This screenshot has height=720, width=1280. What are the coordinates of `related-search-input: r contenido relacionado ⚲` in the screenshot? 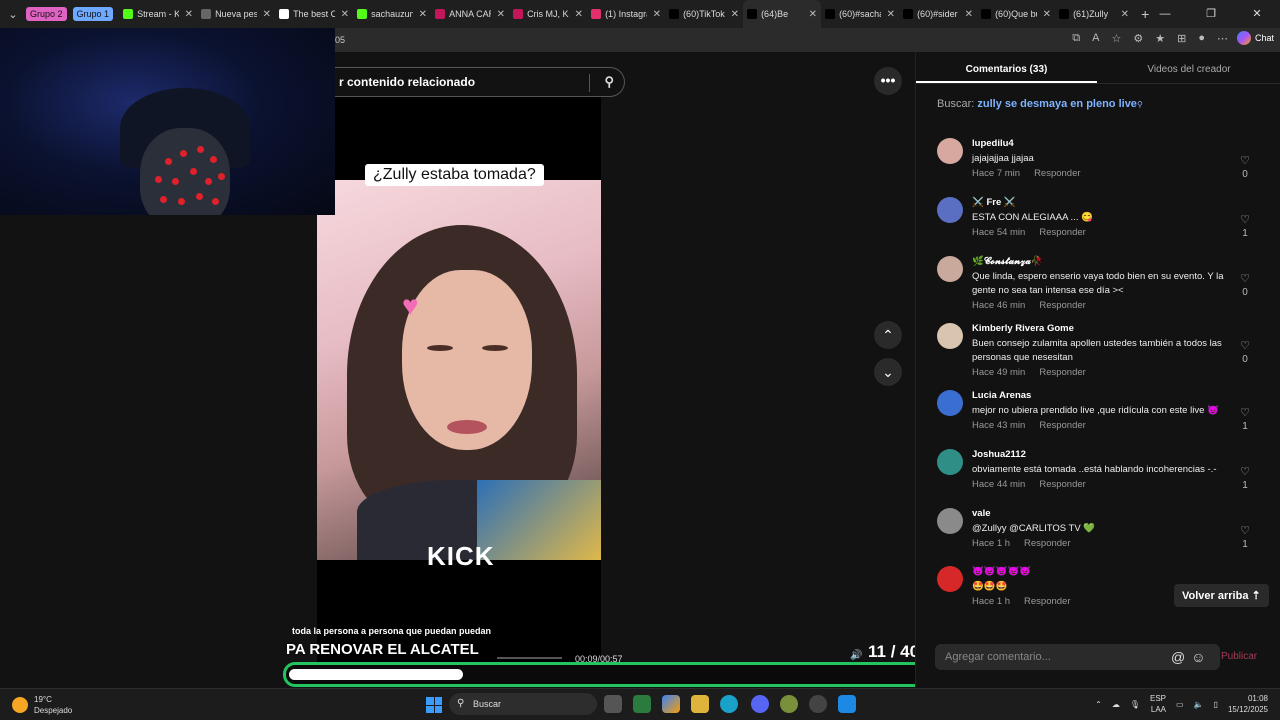 It's located at (480, 82).